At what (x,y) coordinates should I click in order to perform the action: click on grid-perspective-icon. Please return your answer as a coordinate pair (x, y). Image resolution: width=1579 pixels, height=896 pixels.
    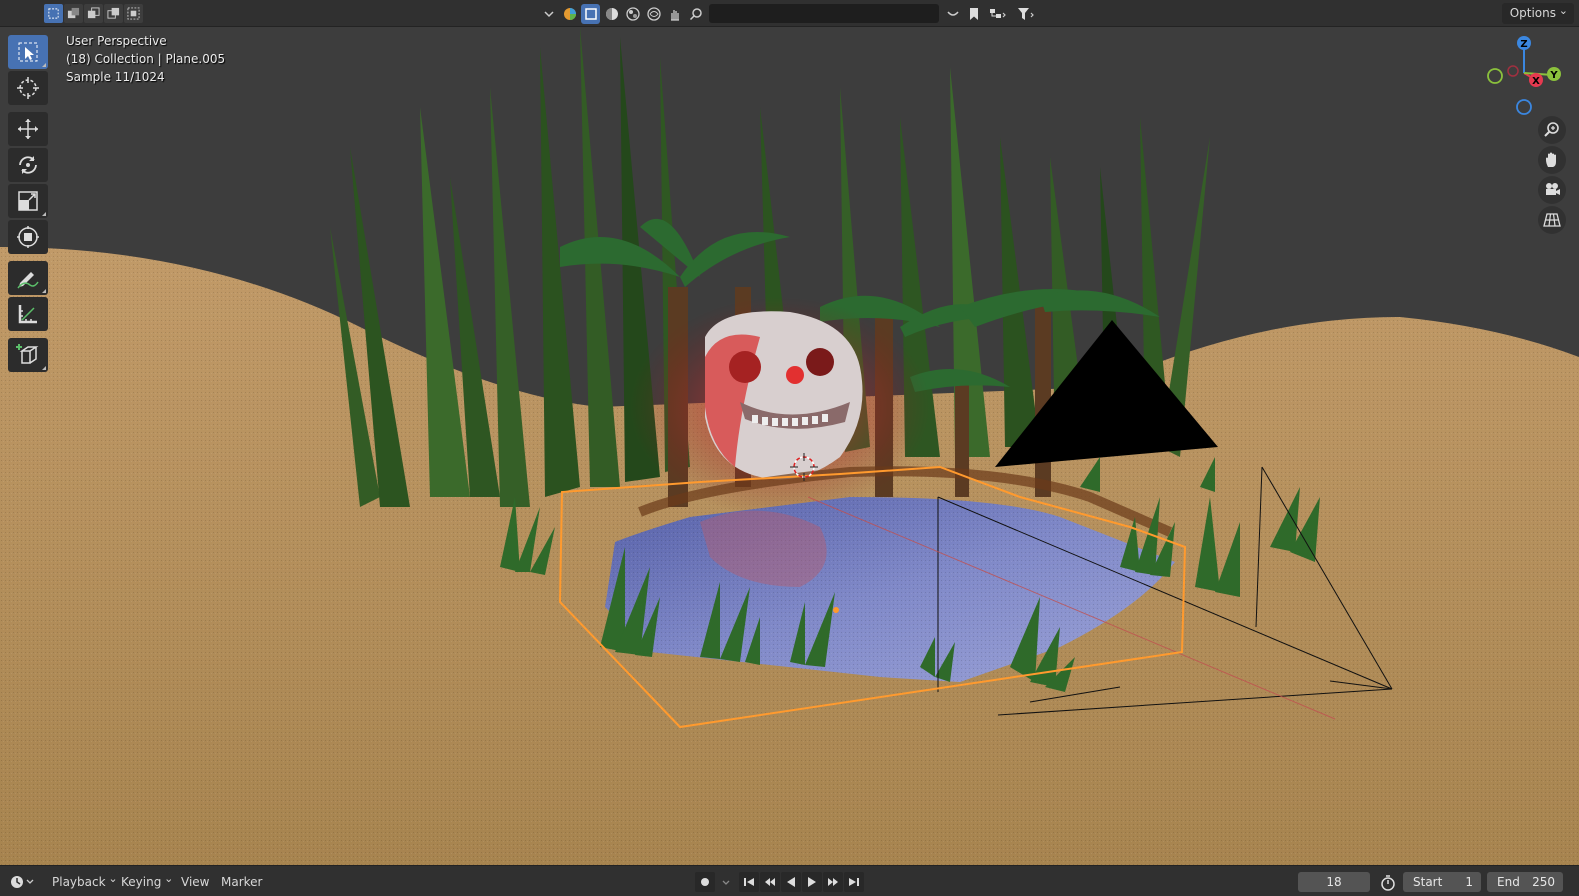
    Looking at the image, I should click on (1552, 220).